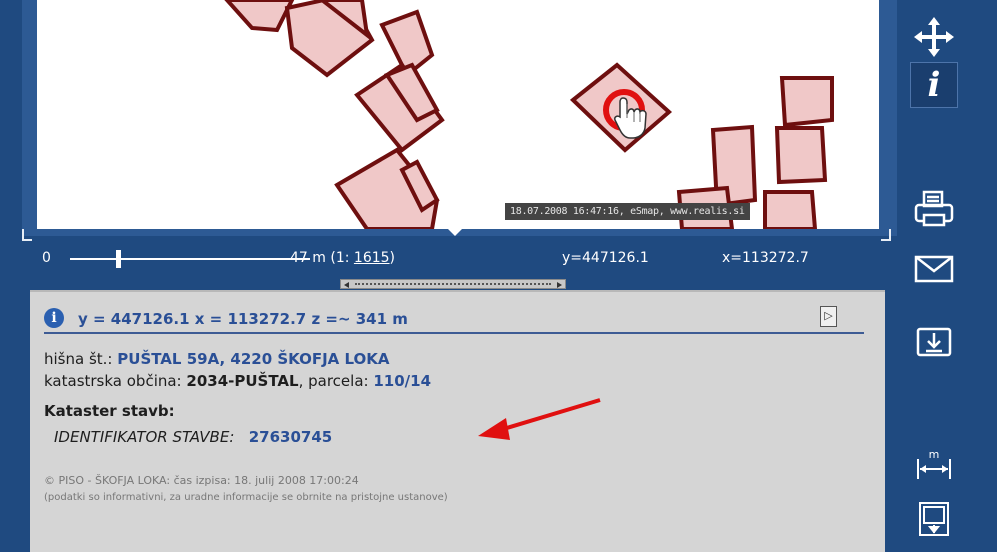 This screenshot has width=997, height=552. What do you see at coordinates (455, 232) in the screenshot?
I see `map-collapse-handle` at bounding box center [455, 232].